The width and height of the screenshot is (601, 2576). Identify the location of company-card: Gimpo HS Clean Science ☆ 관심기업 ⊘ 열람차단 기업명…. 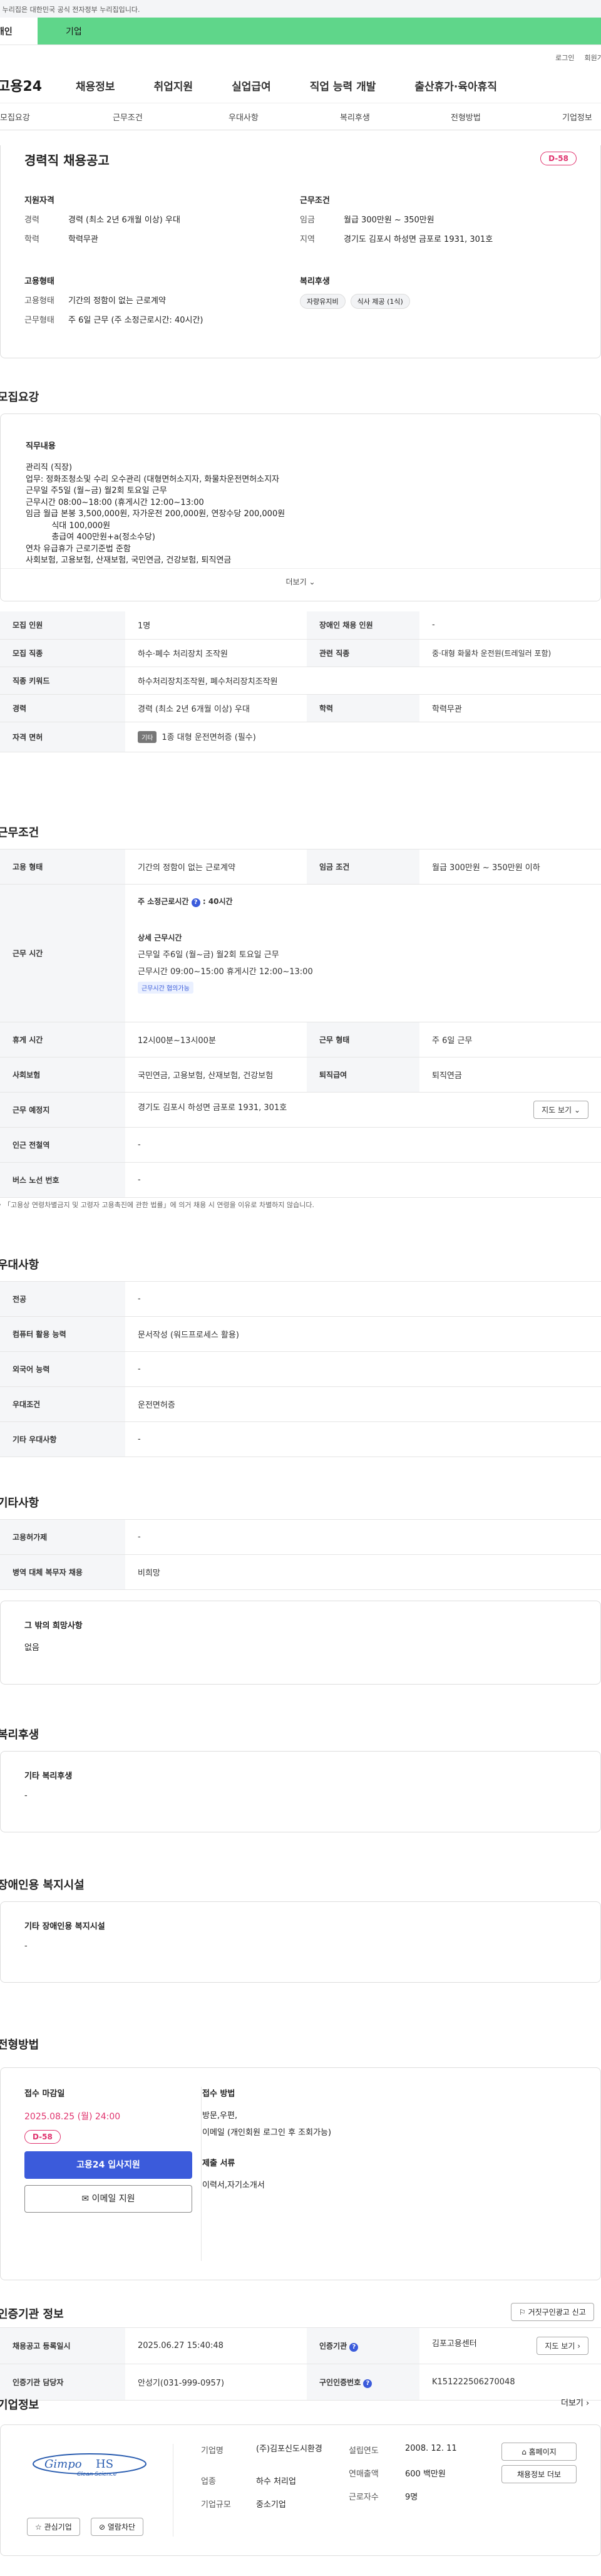
(300, 2490).